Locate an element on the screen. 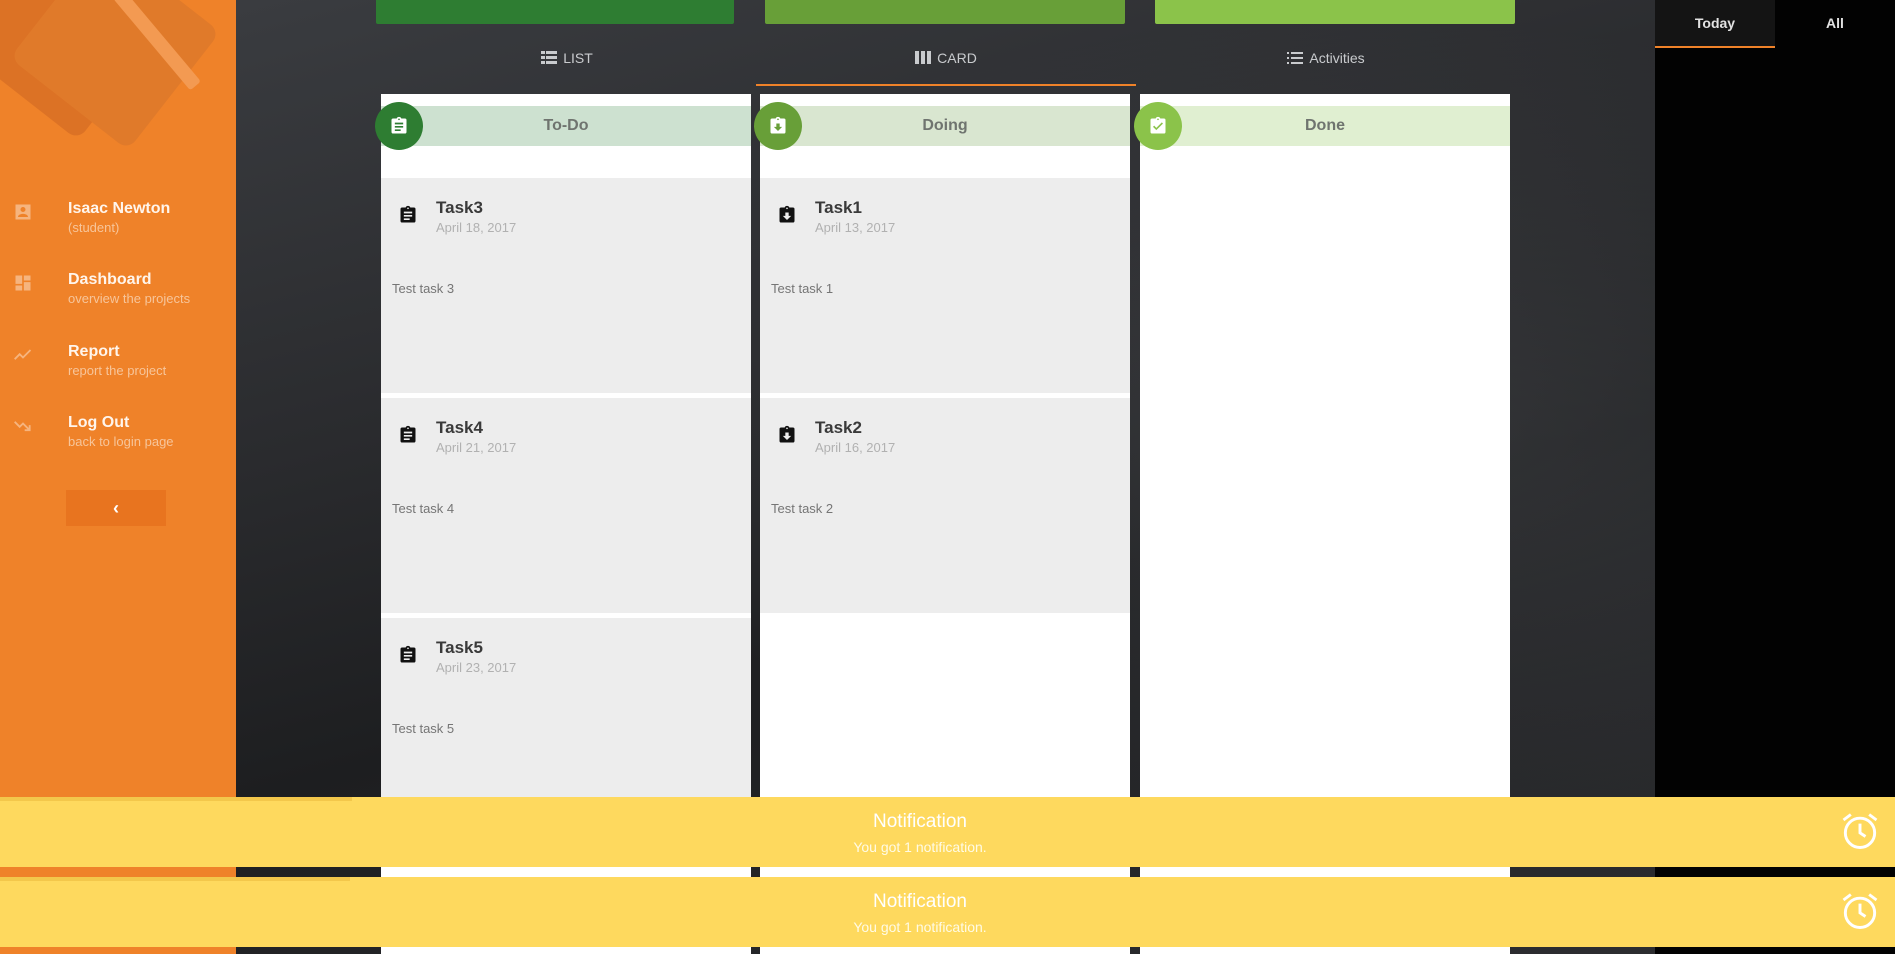  profile-role: (student) is located at coordinates (94, 227).